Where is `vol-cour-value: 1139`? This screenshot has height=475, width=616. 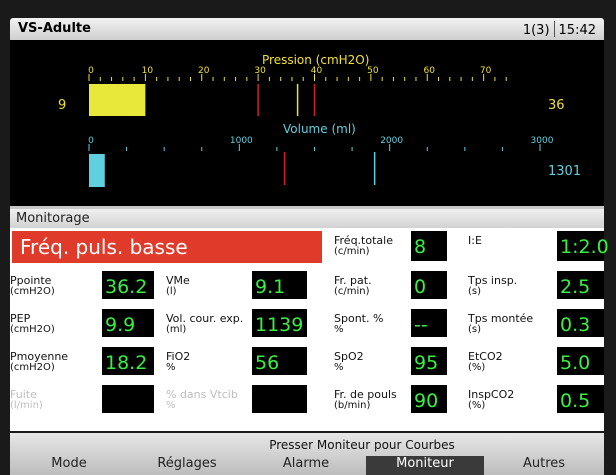 vol-cour-value: 1139 is located at coordinates (279, 325).